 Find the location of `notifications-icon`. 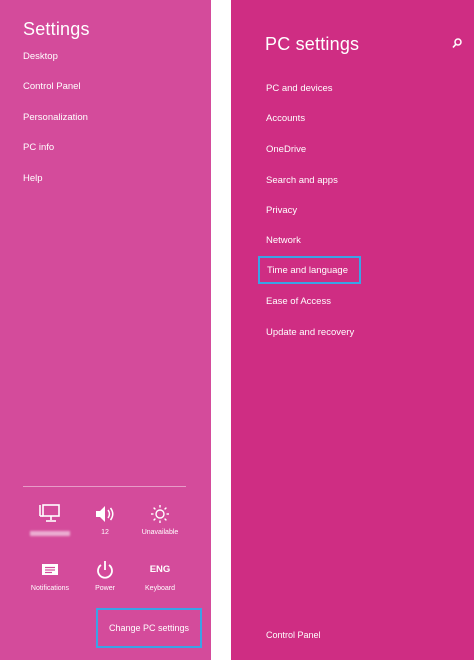

notifications-icon is located at coordinates (50, 569).